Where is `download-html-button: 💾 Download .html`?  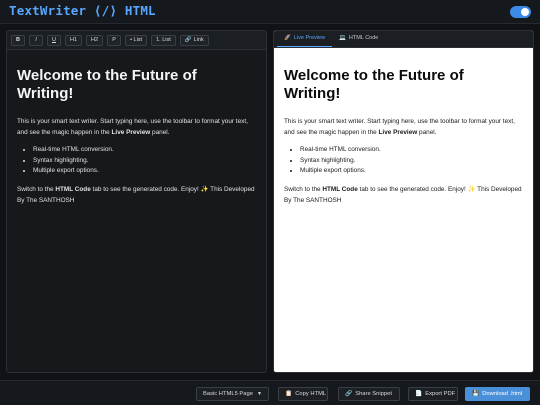 download-html-button: 💾 Download .html is located at coordinates (497, 394).